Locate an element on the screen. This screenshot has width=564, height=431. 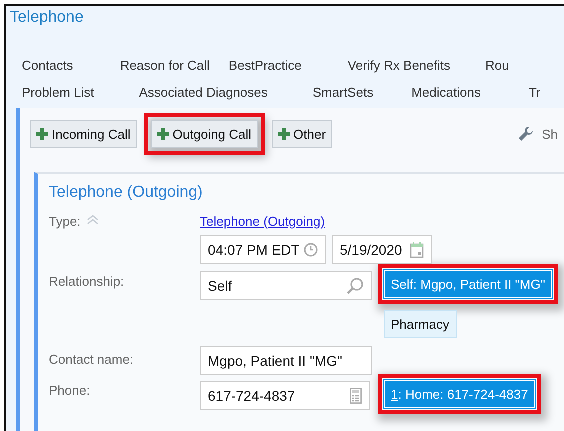
field-label: Phone: is located at coordinates (69, 390).